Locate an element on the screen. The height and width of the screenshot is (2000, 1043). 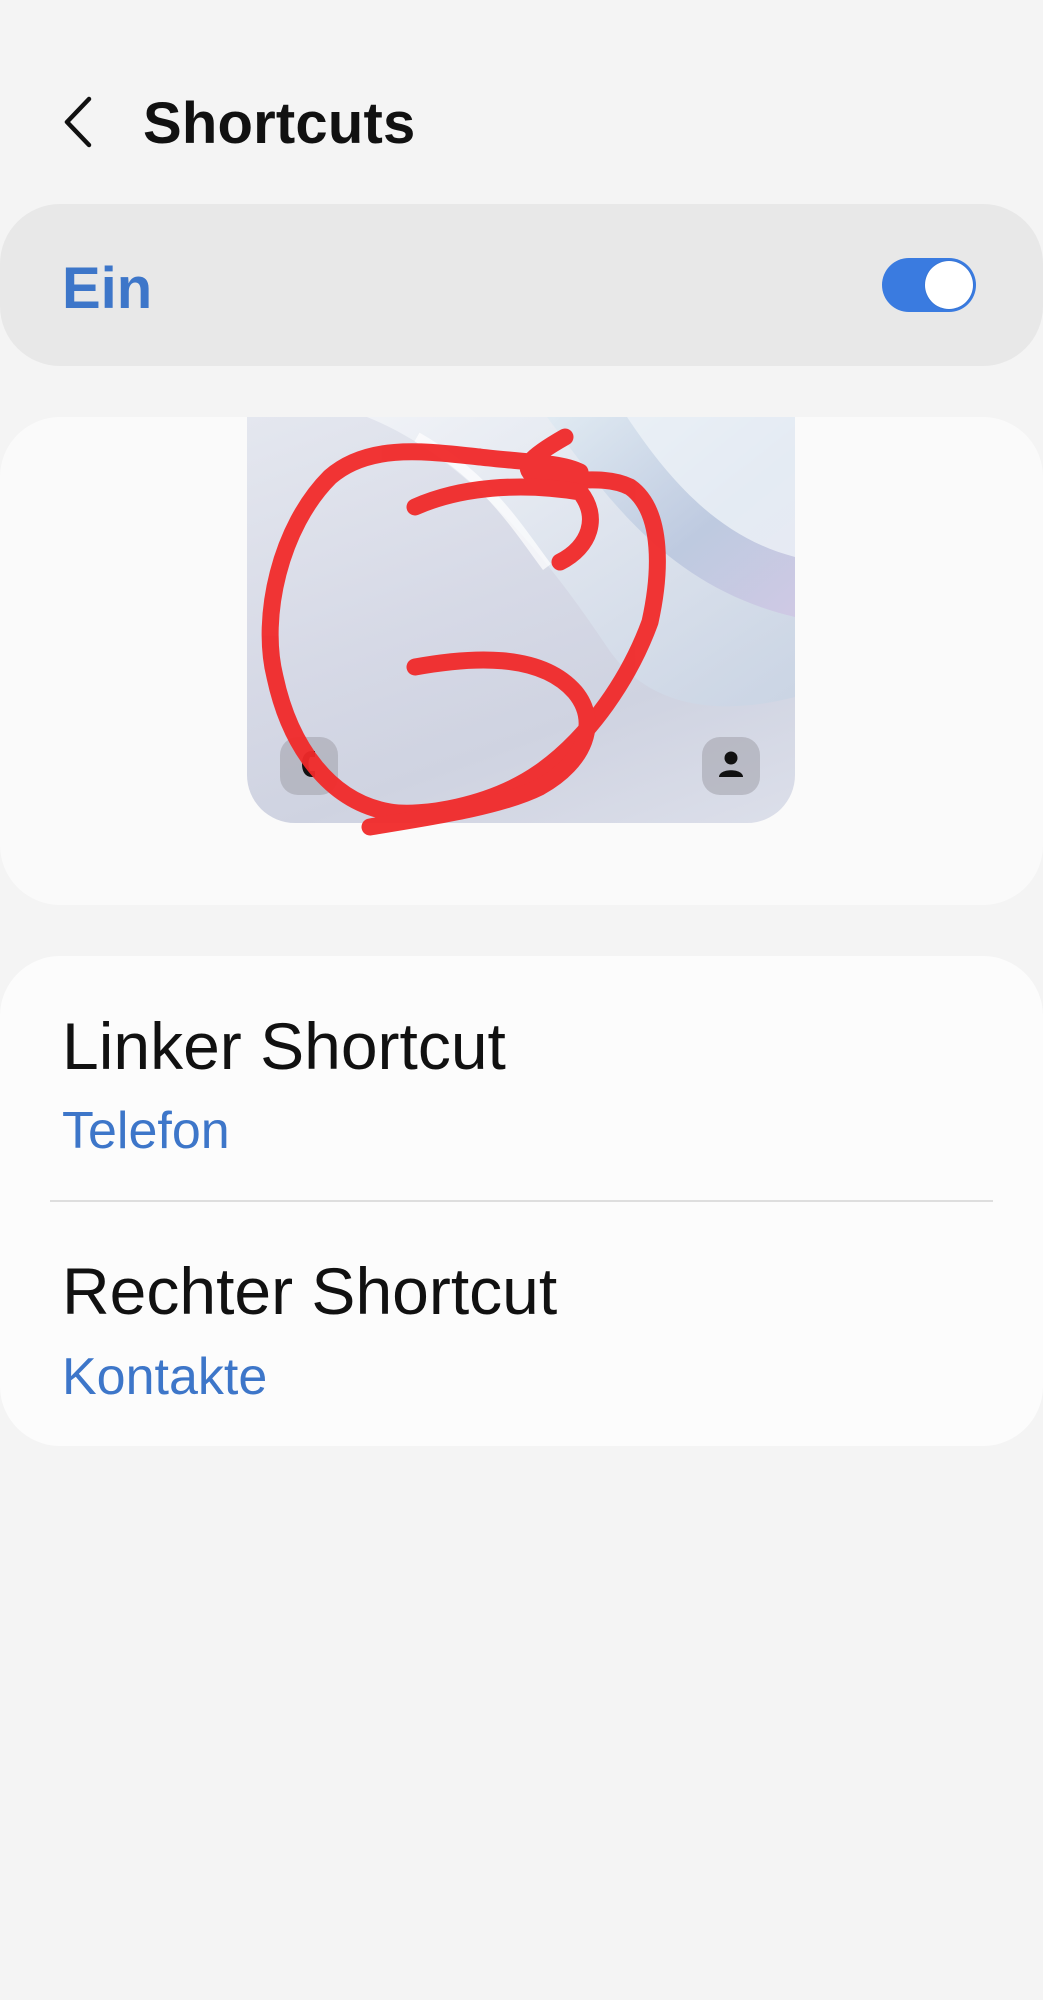
left-shortcut-option: Linker Shortcut Telefon is located at coordinates (521, 1071).